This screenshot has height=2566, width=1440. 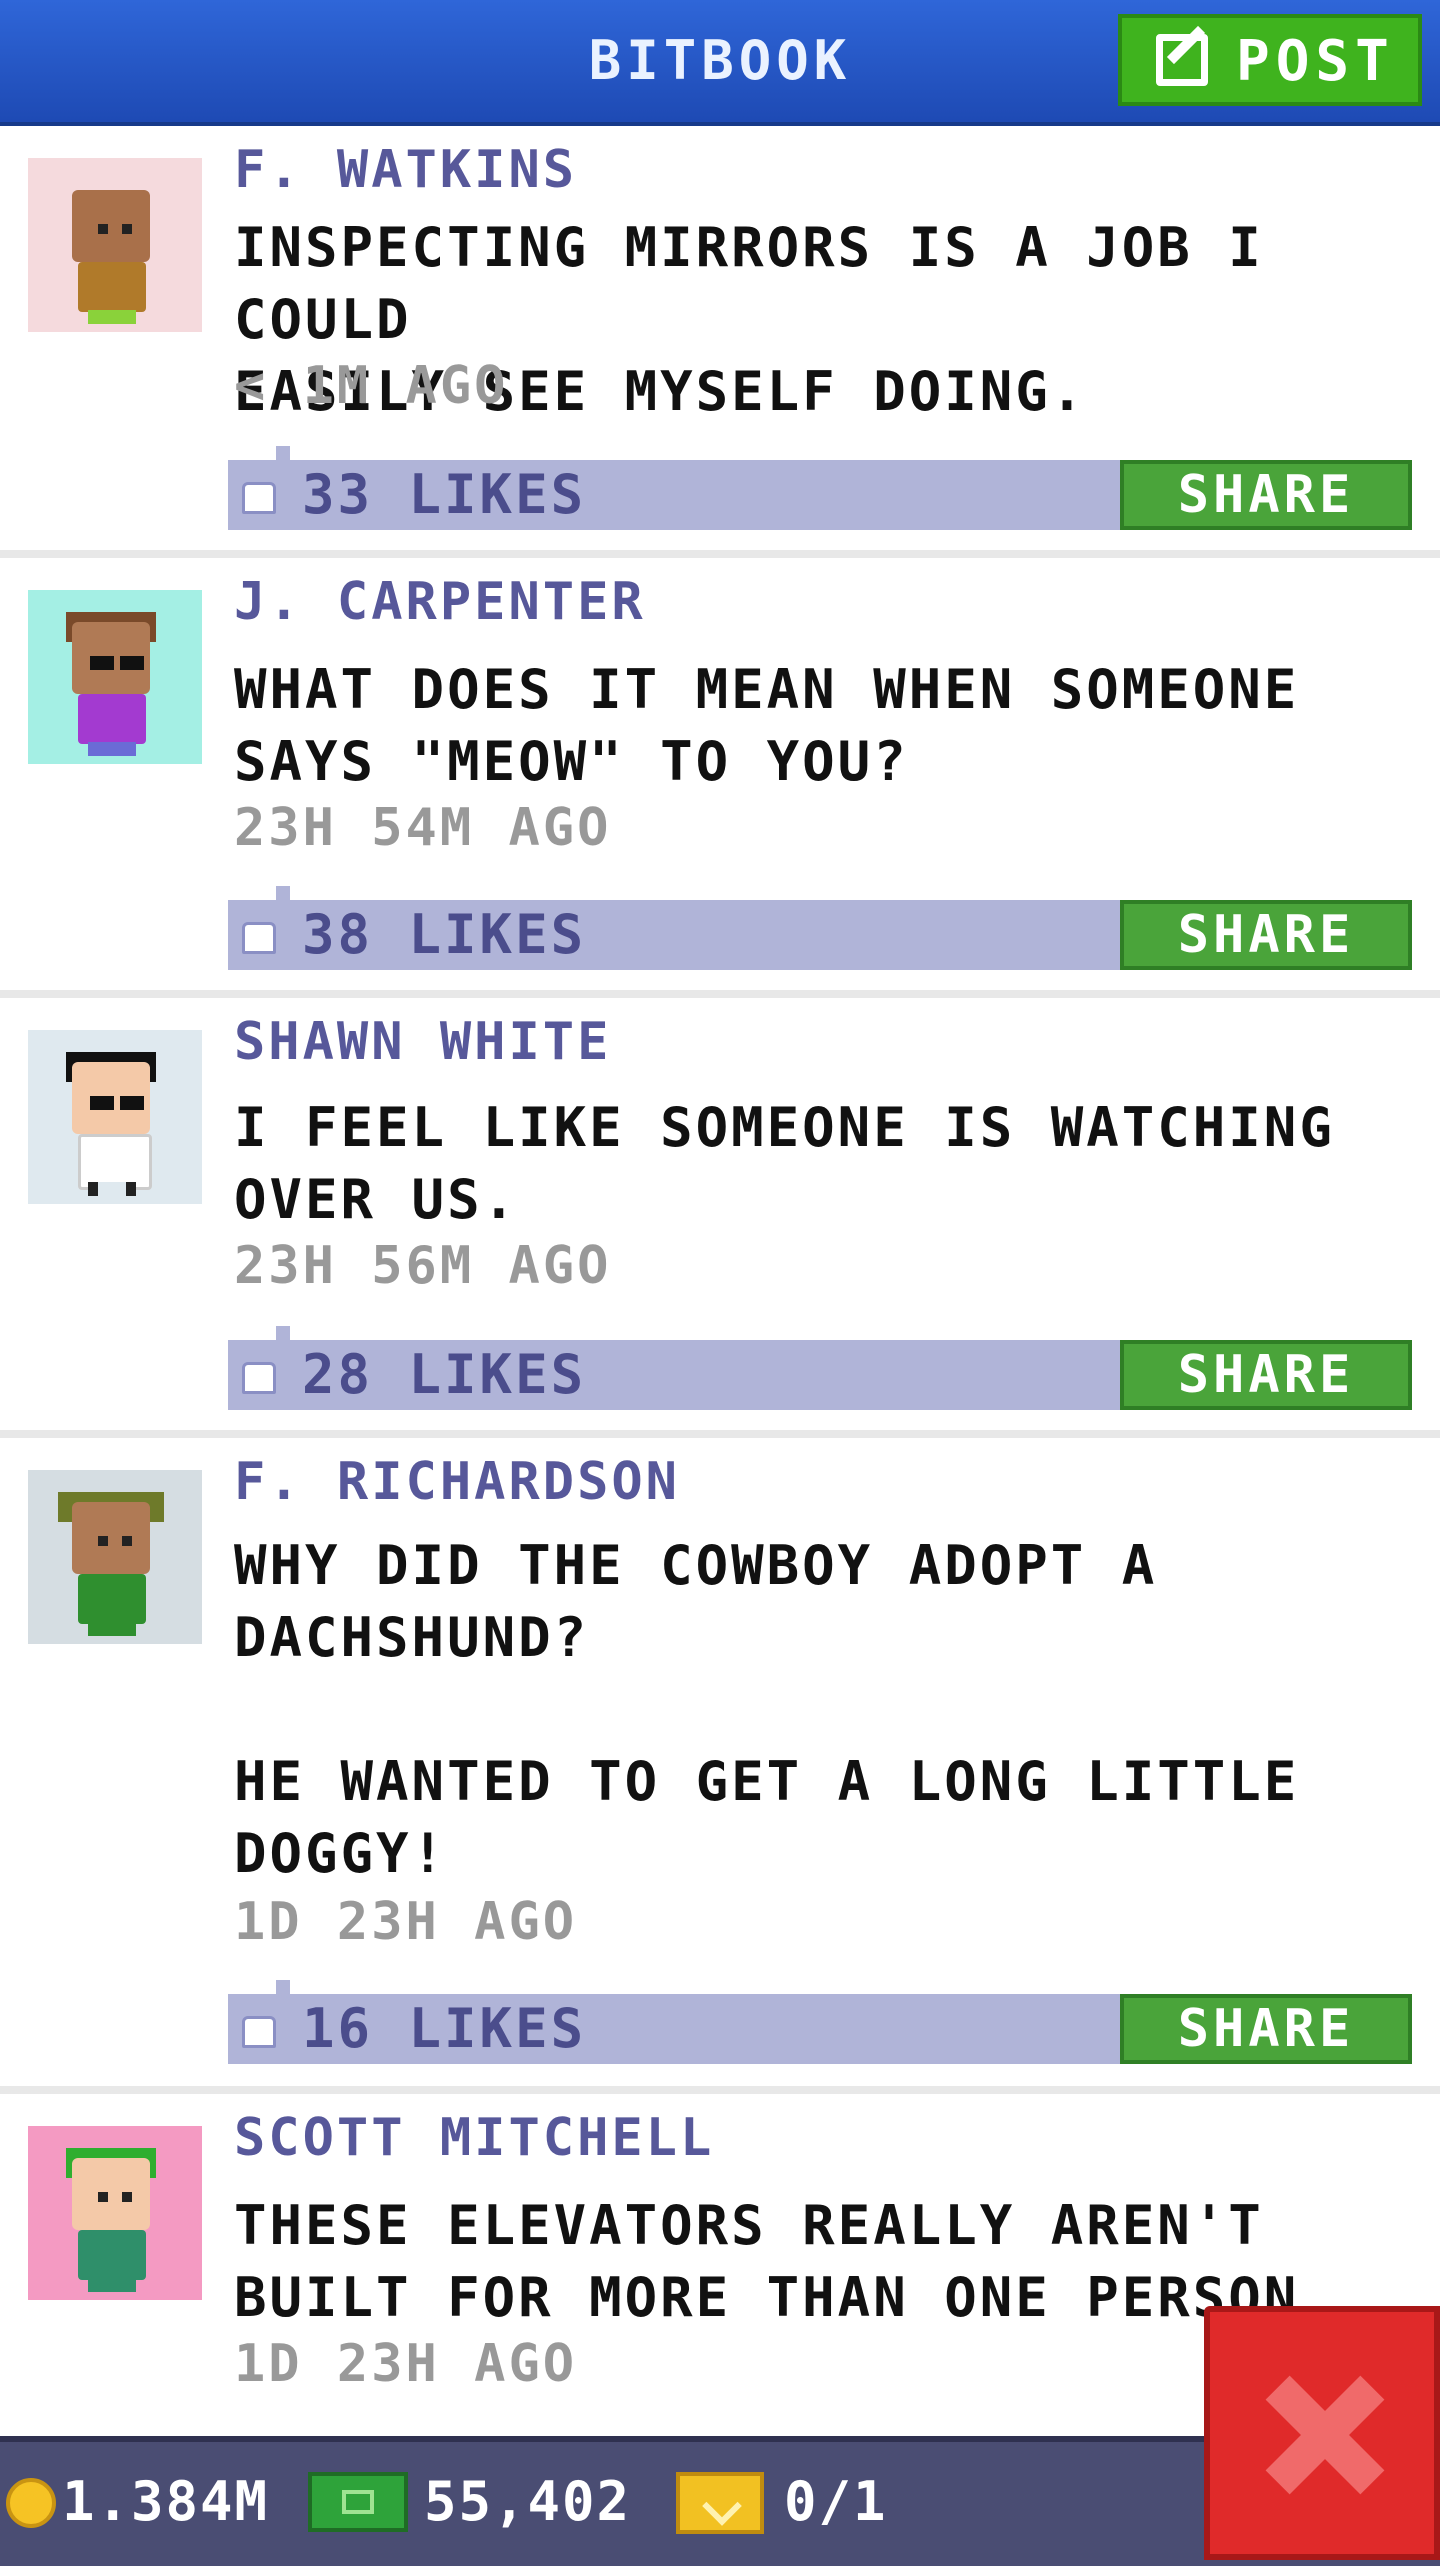 I want to click on likes-bar: 38 LIKES SHARE, so click(x=820, y=928).